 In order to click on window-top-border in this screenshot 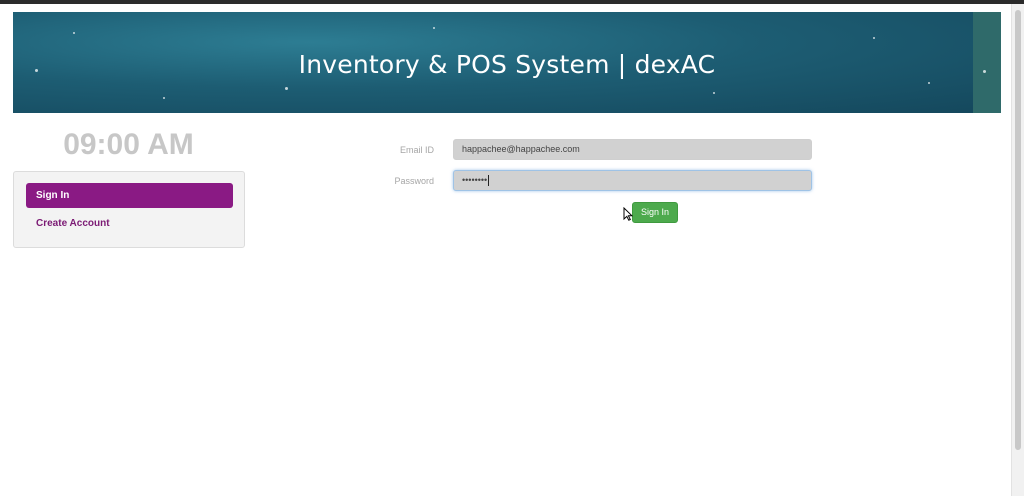, I will do `click(512, 2)`.